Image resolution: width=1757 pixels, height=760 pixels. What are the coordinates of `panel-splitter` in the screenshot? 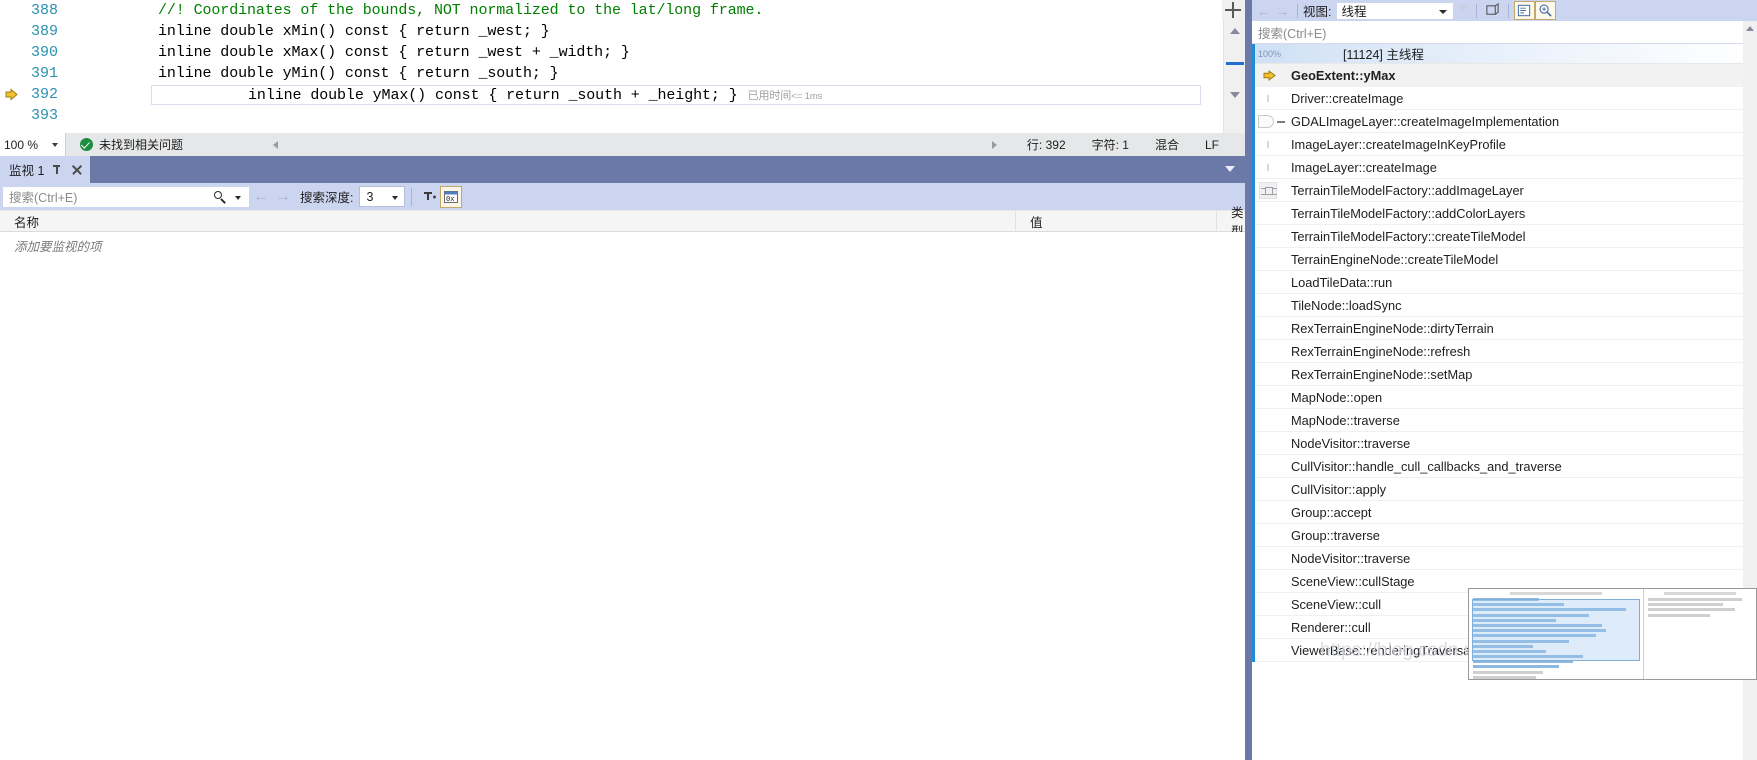 It's located at (1248, 380).